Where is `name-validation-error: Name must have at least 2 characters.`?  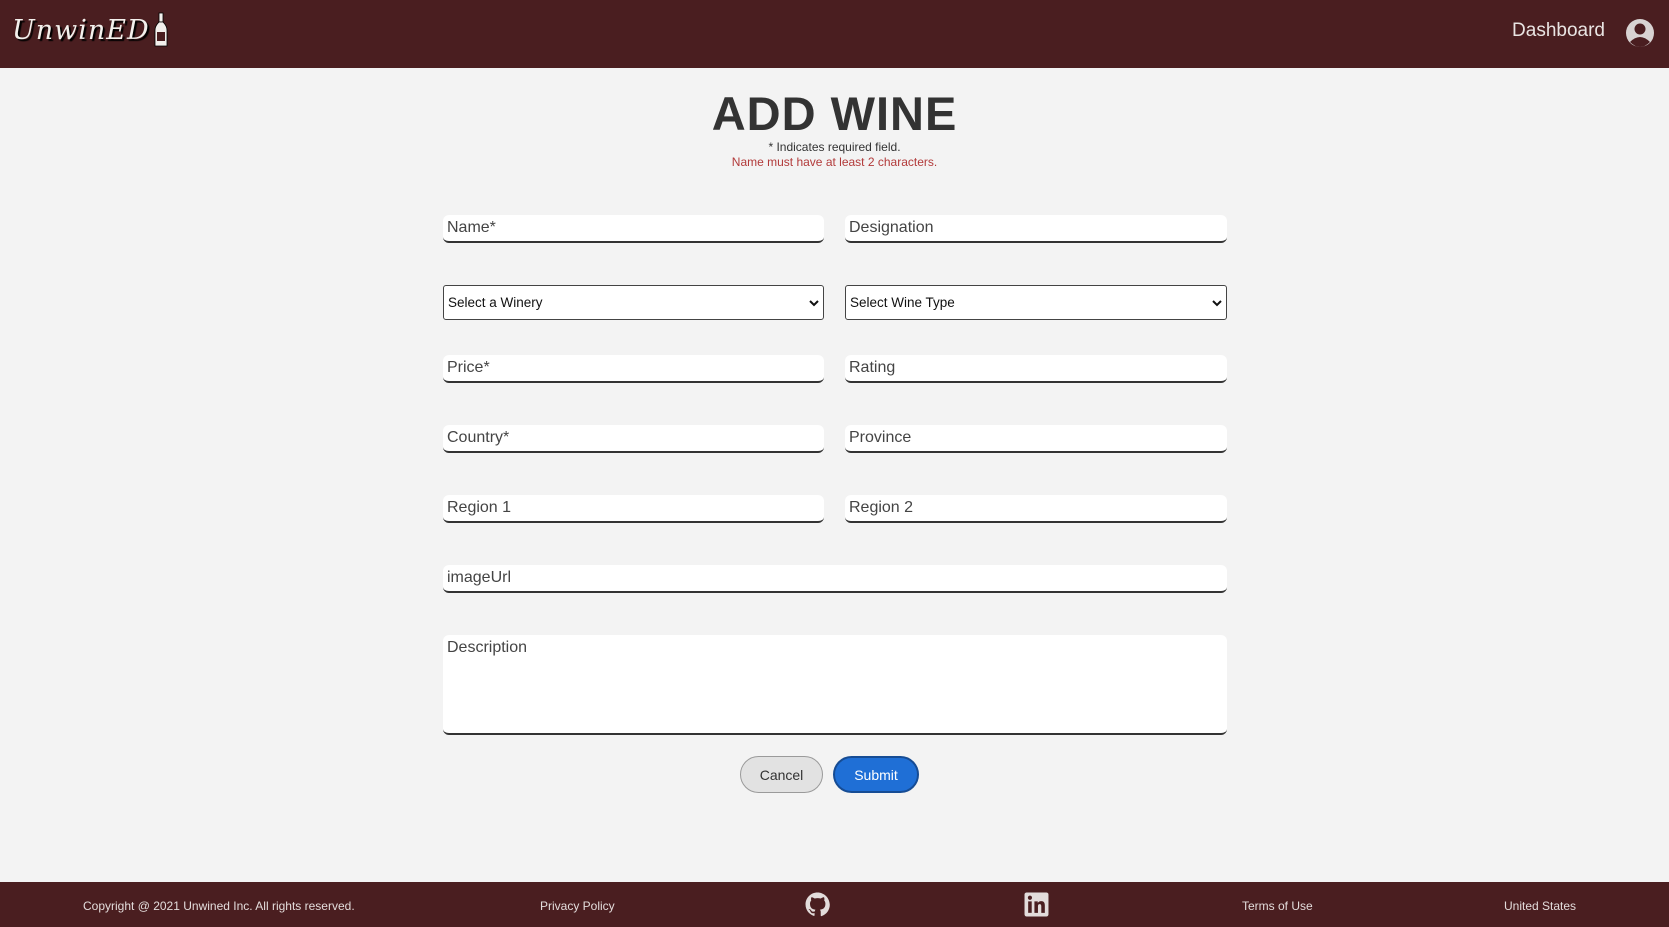
name-validation-error: Name must have at least 2 characters. is located at coordinates (834, 162).